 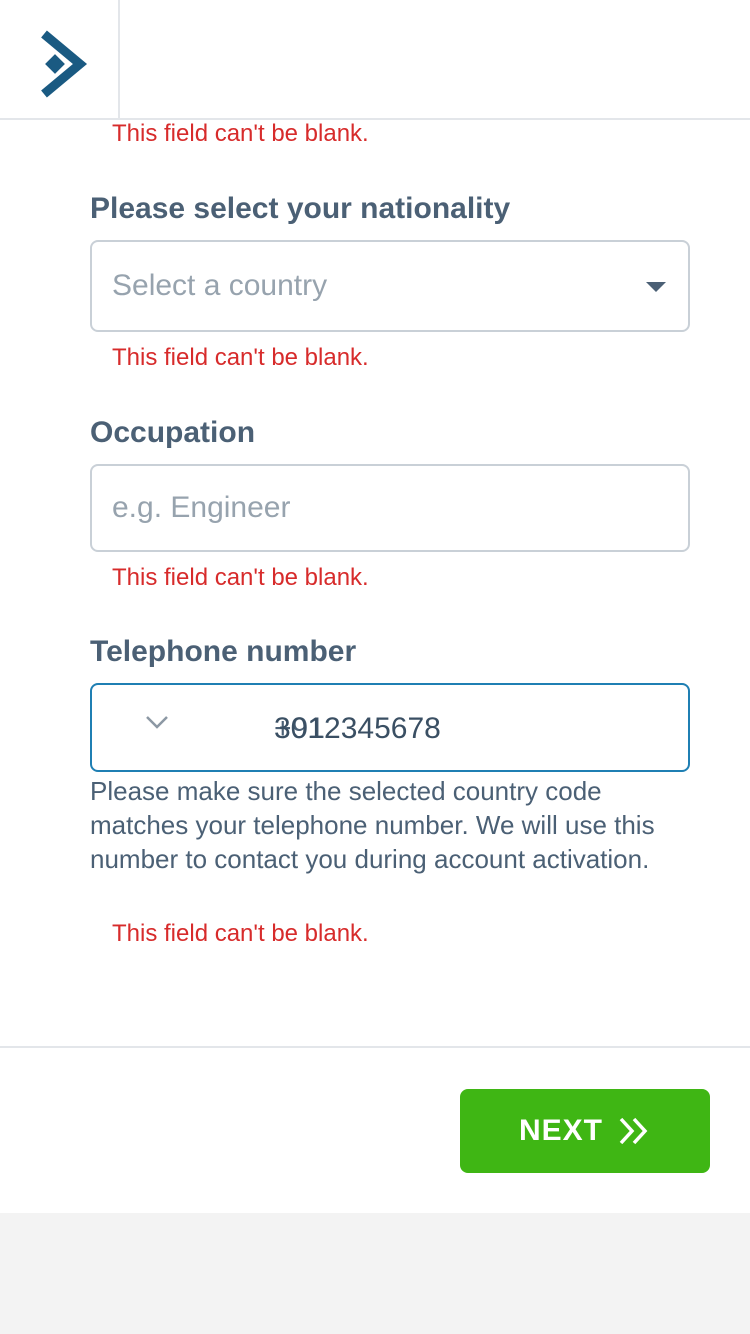 What do you see at coordinates (223, 651) in the screenshot?
I see `telephone-label: Telephone number` at bounding box center [223, 651].